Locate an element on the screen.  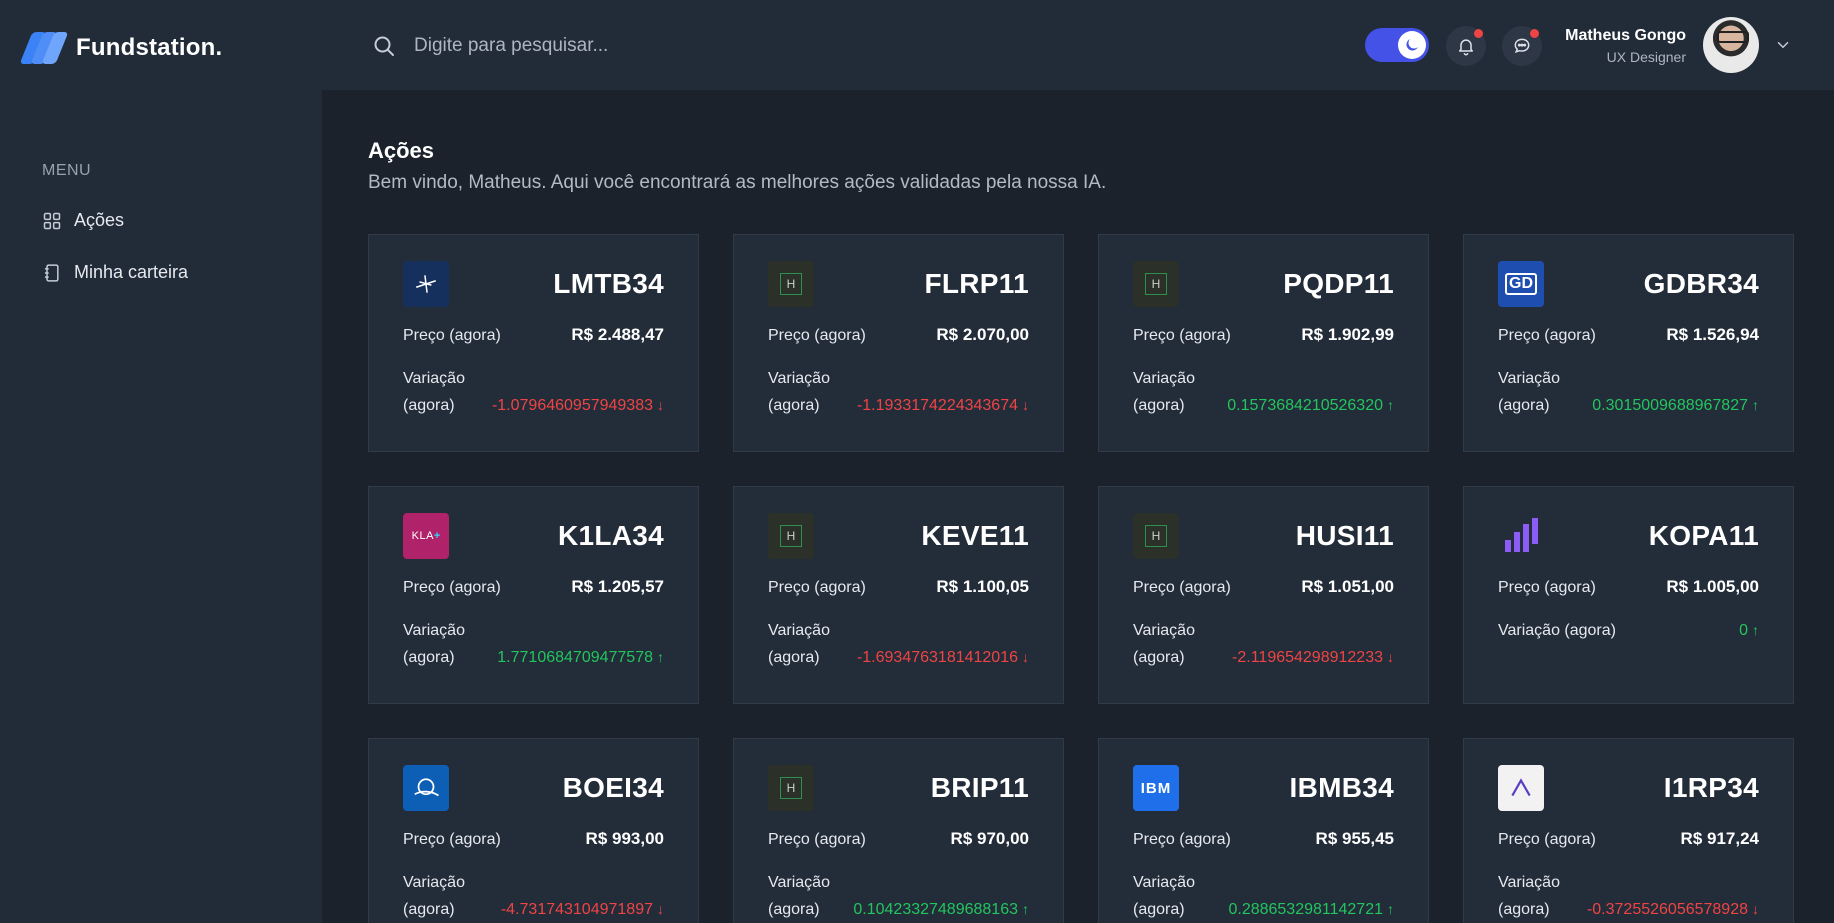
avatar is located at coordinates (1731, 45).